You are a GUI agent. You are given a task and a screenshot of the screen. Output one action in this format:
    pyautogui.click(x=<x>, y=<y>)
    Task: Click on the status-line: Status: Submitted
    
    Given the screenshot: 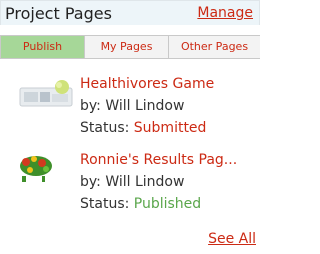 What is the action you would take?
    pyautogui.click(x=143, y=128)
    